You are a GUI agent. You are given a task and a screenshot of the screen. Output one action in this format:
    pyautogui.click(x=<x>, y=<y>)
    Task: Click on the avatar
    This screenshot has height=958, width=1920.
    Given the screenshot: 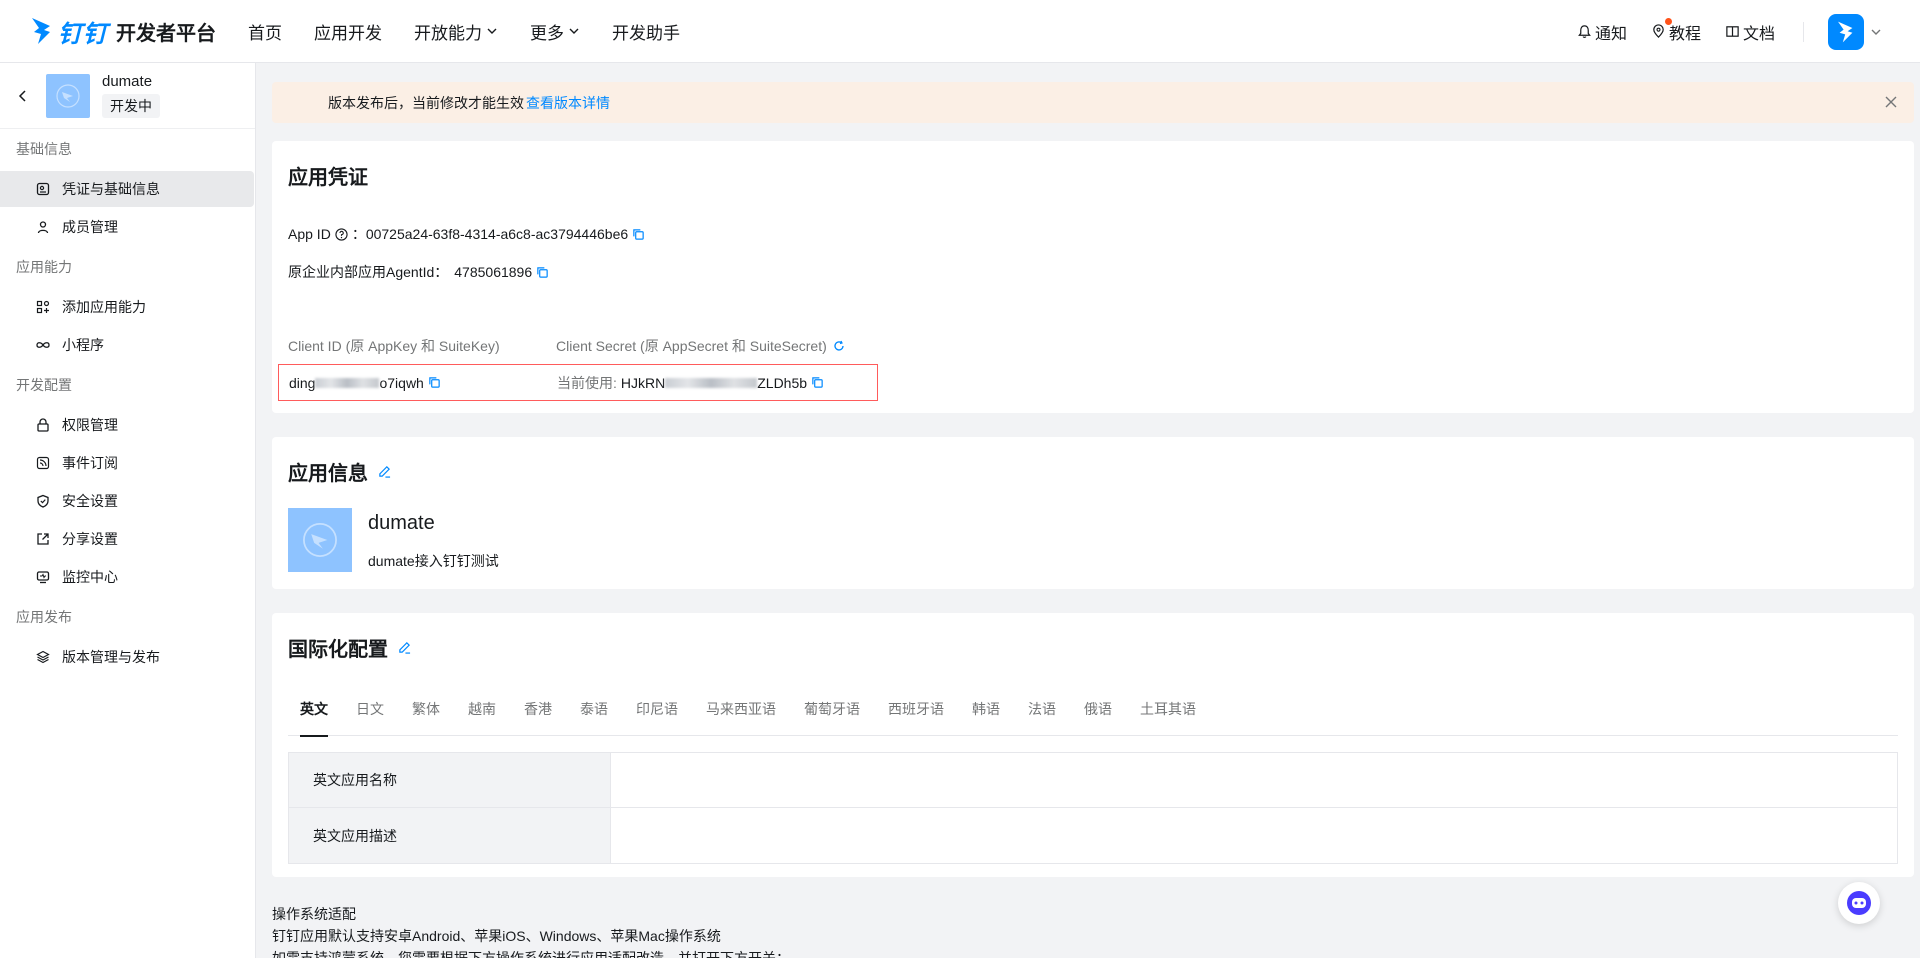 What is the action you would take?
    pyautogui.click(x=1846, y=31)
    